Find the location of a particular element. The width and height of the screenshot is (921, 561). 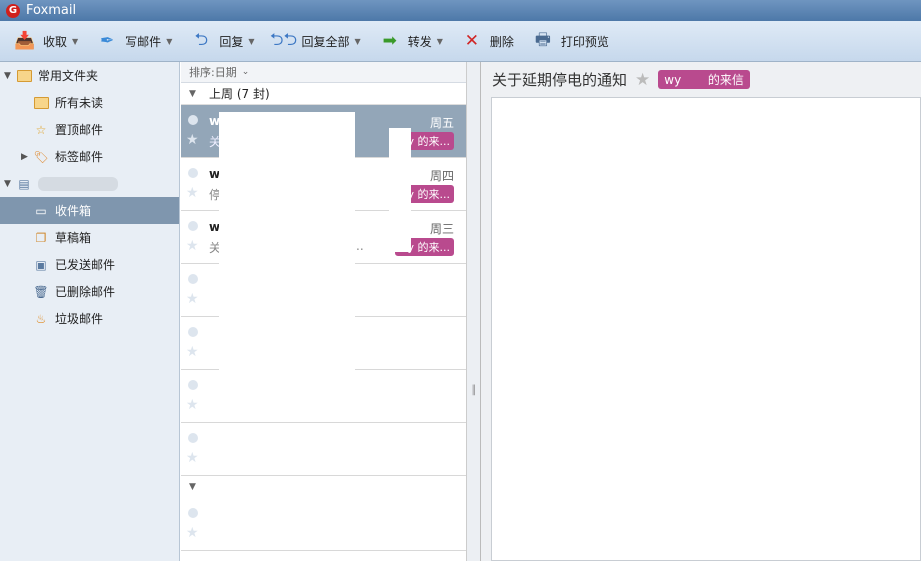

sidebar-item-sent: ▣ 已发送邮件 is located at coordinates (89, 264).